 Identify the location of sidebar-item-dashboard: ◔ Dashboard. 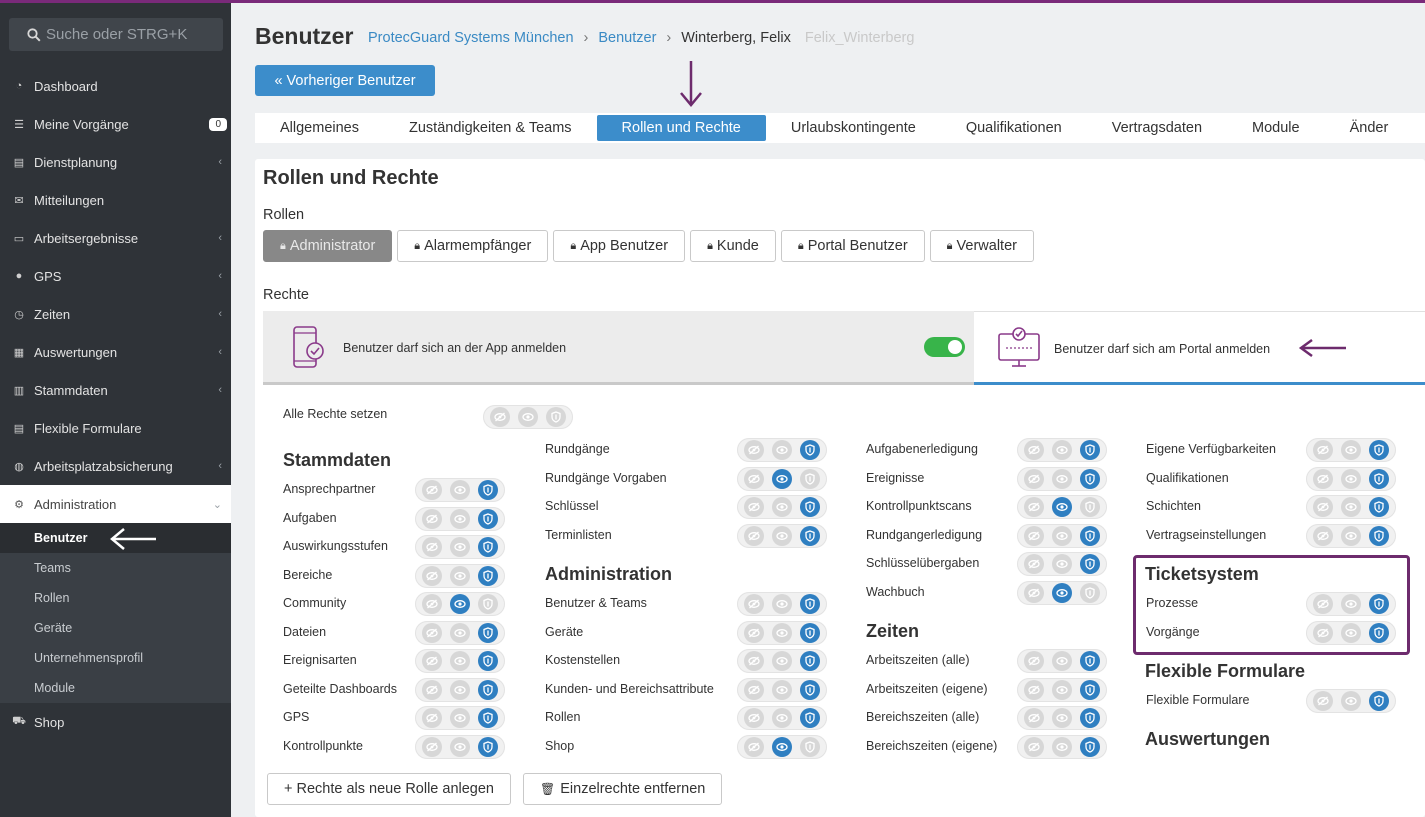
(115, 86).